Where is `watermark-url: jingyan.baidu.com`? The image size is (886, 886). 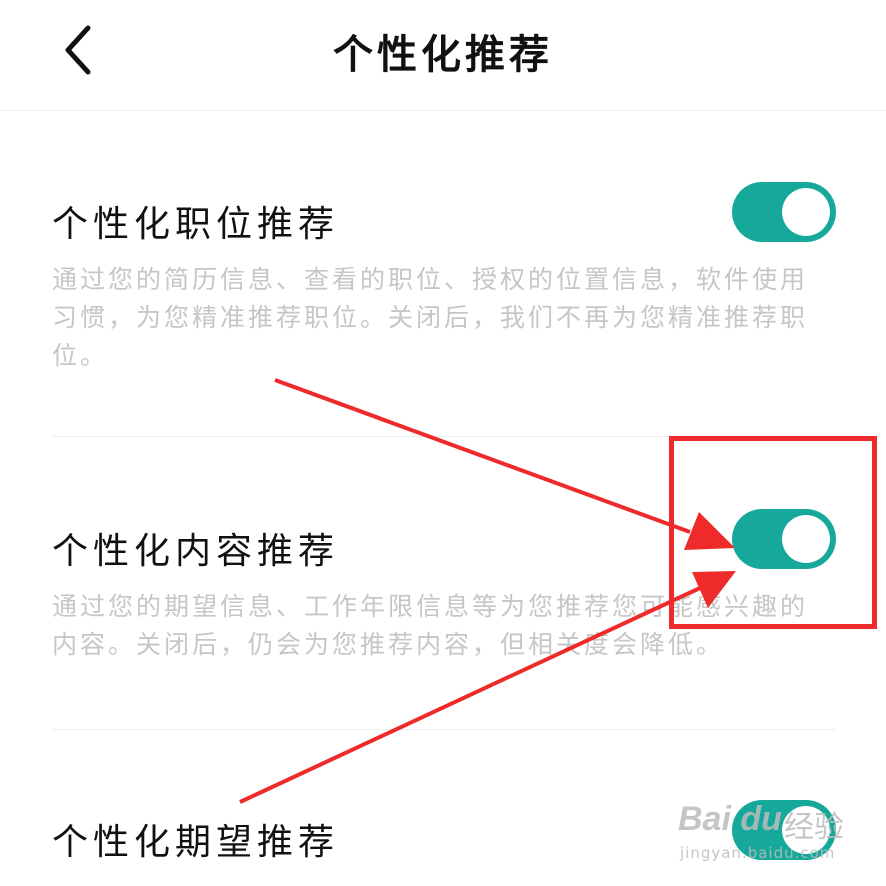 watermark-url: jingyan.baidu.com is located at coordinates (758, 853).